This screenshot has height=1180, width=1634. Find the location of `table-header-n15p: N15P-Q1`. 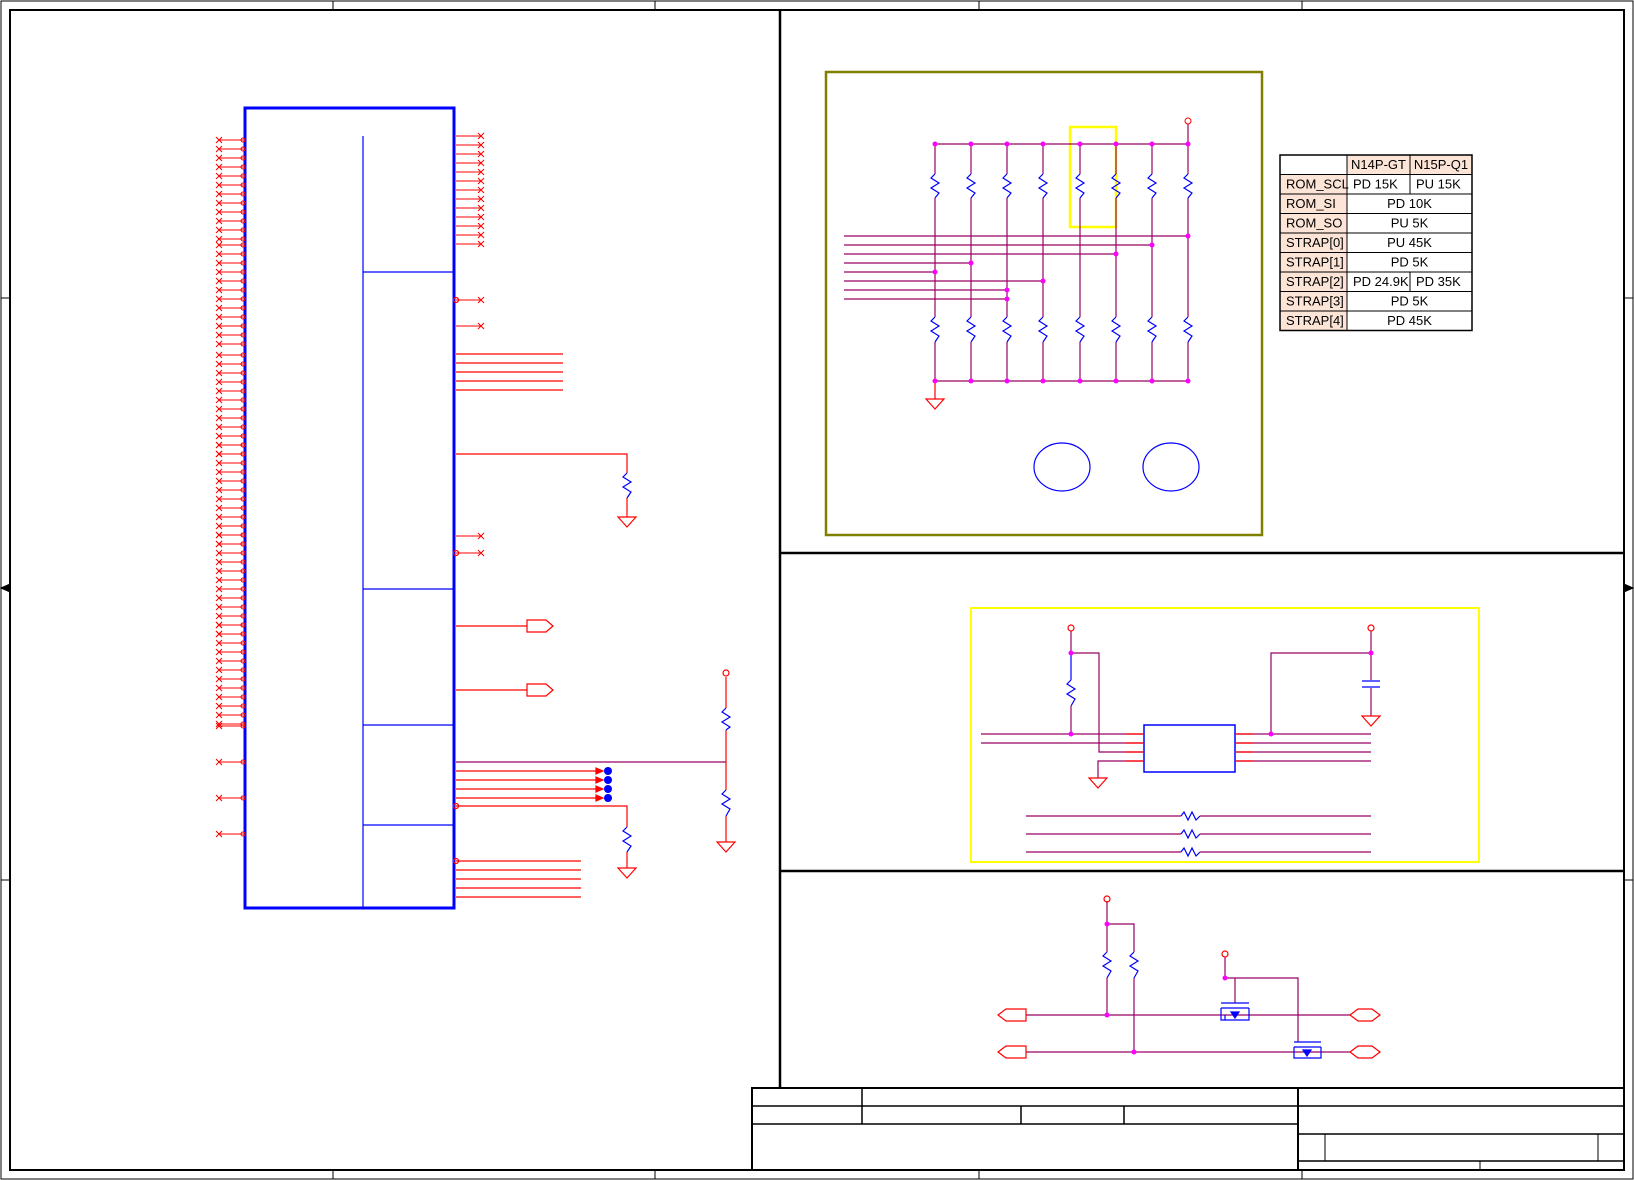

table-header-n15p: N15P-Q1 is located at coordinates (1441, 164).